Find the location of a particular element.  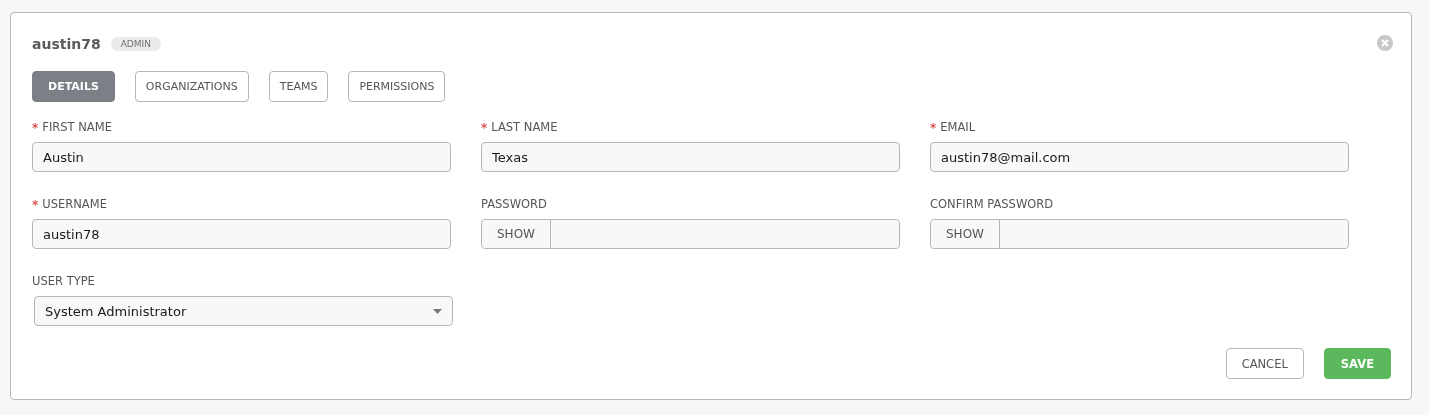

caret-icon is located at coordinates (437, 311).